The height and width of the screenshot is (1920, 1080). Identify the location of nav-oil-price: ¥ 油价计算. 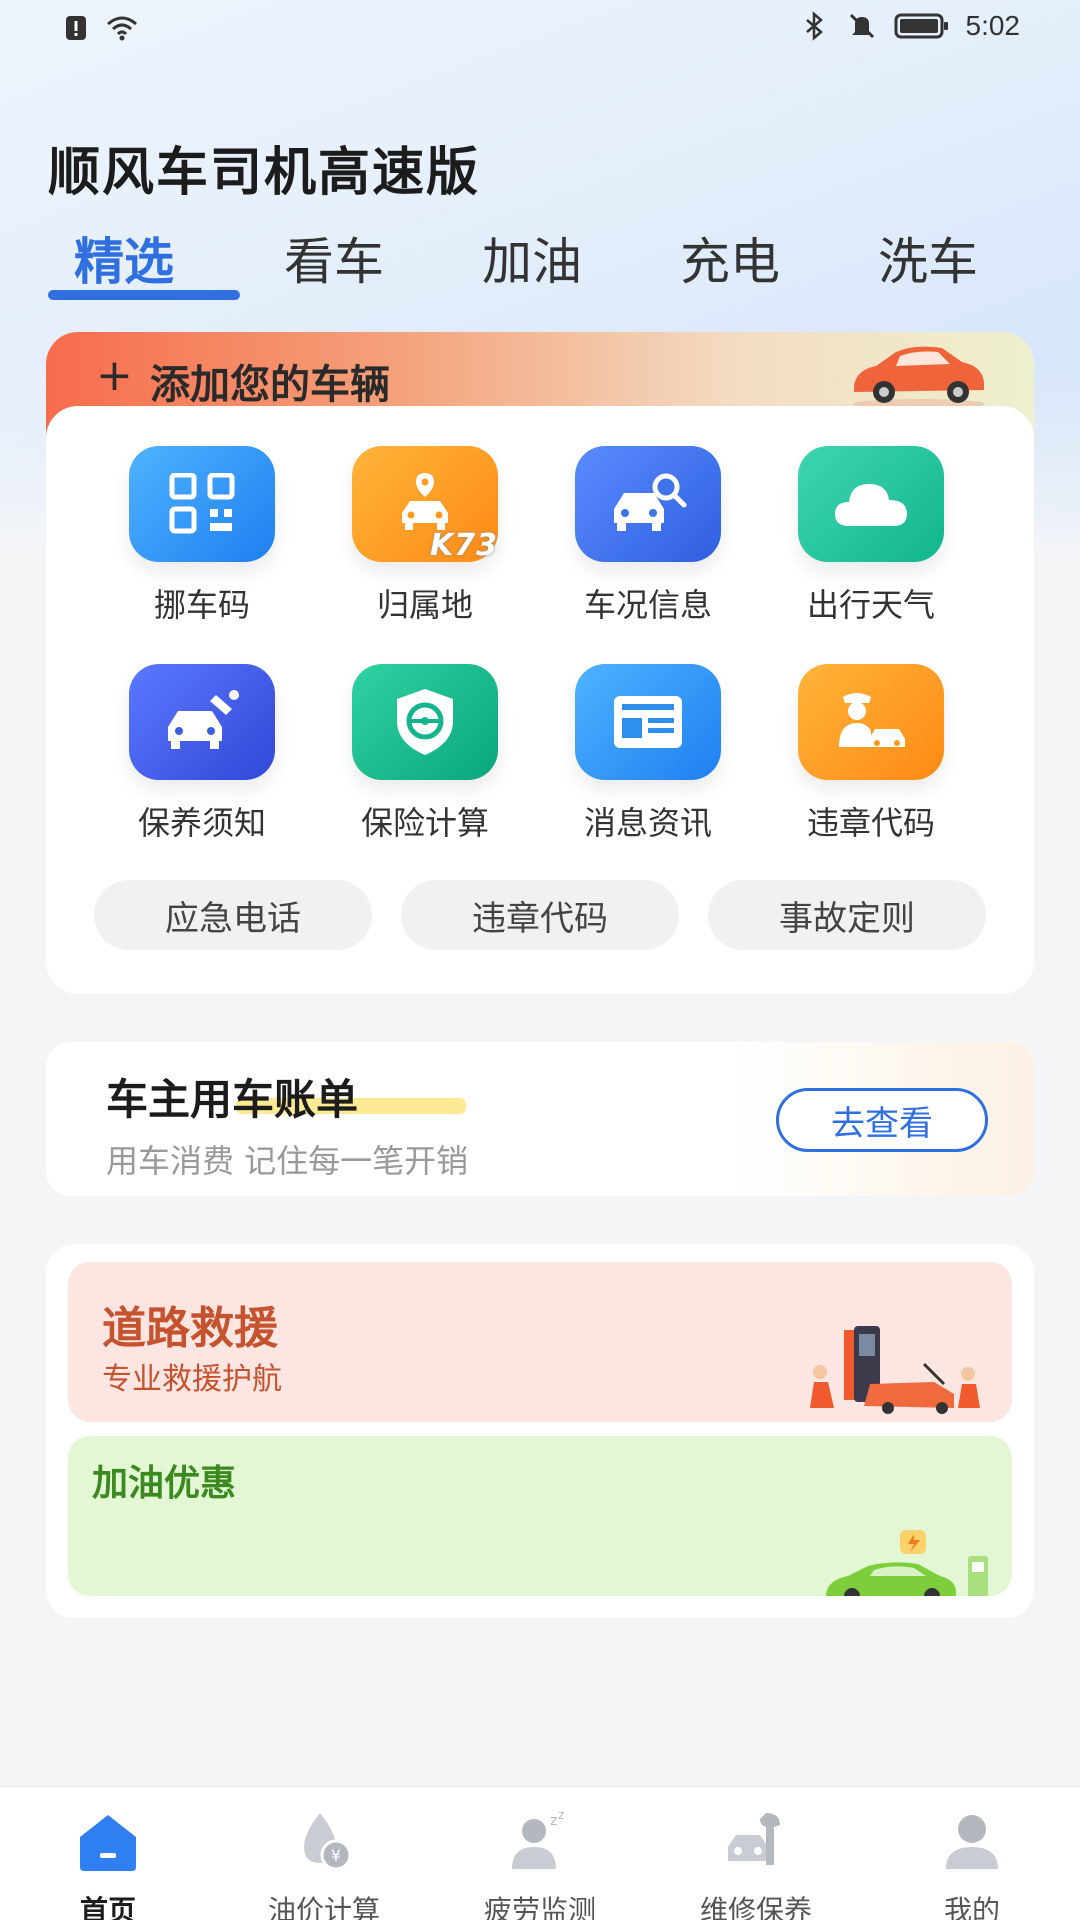
(324, 1864).